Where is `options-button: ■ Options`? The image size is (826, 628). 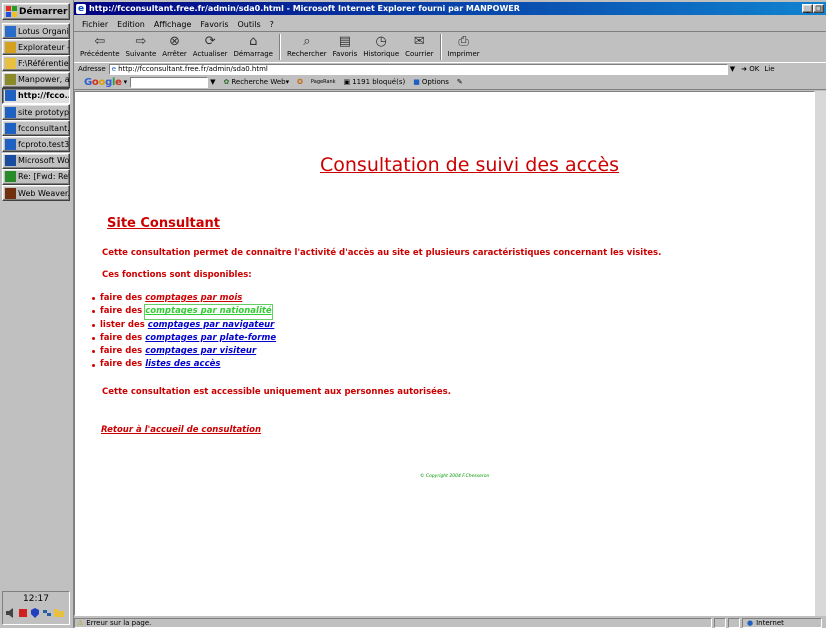 options-button: ■ Options is located at coordinates (431, 82).